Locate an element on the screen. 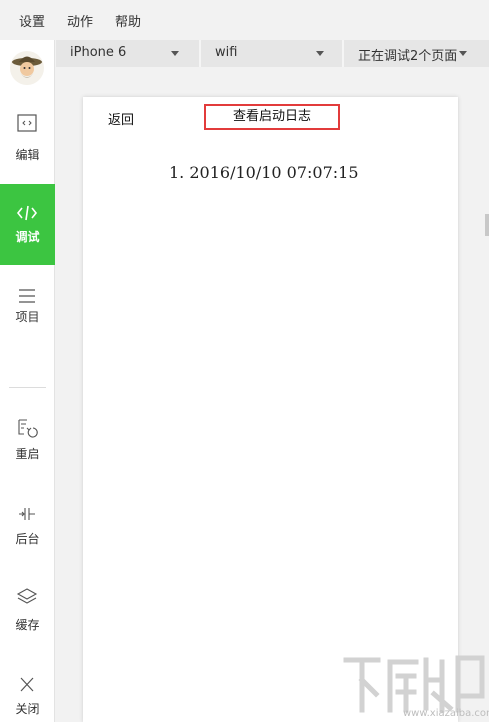  restart-icon is located at coordinates (28, 428).